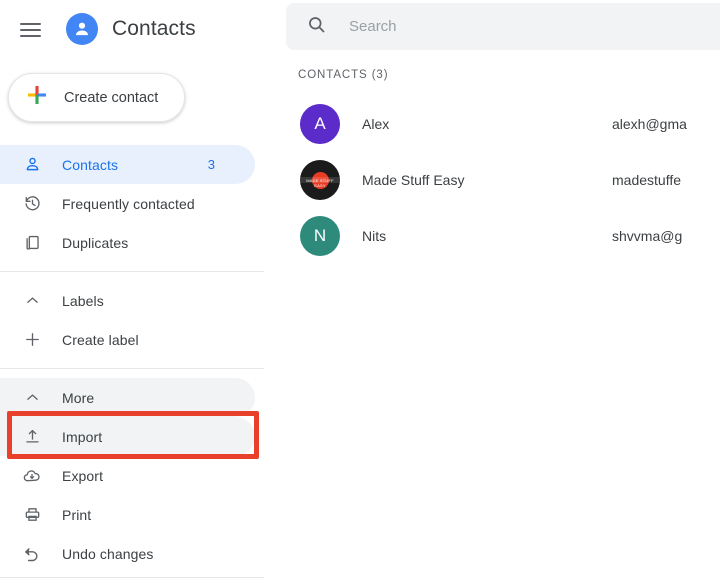  Describe the element at coordinates (37, 97) in the screenshot. I see `google-plus-icon` at that location.